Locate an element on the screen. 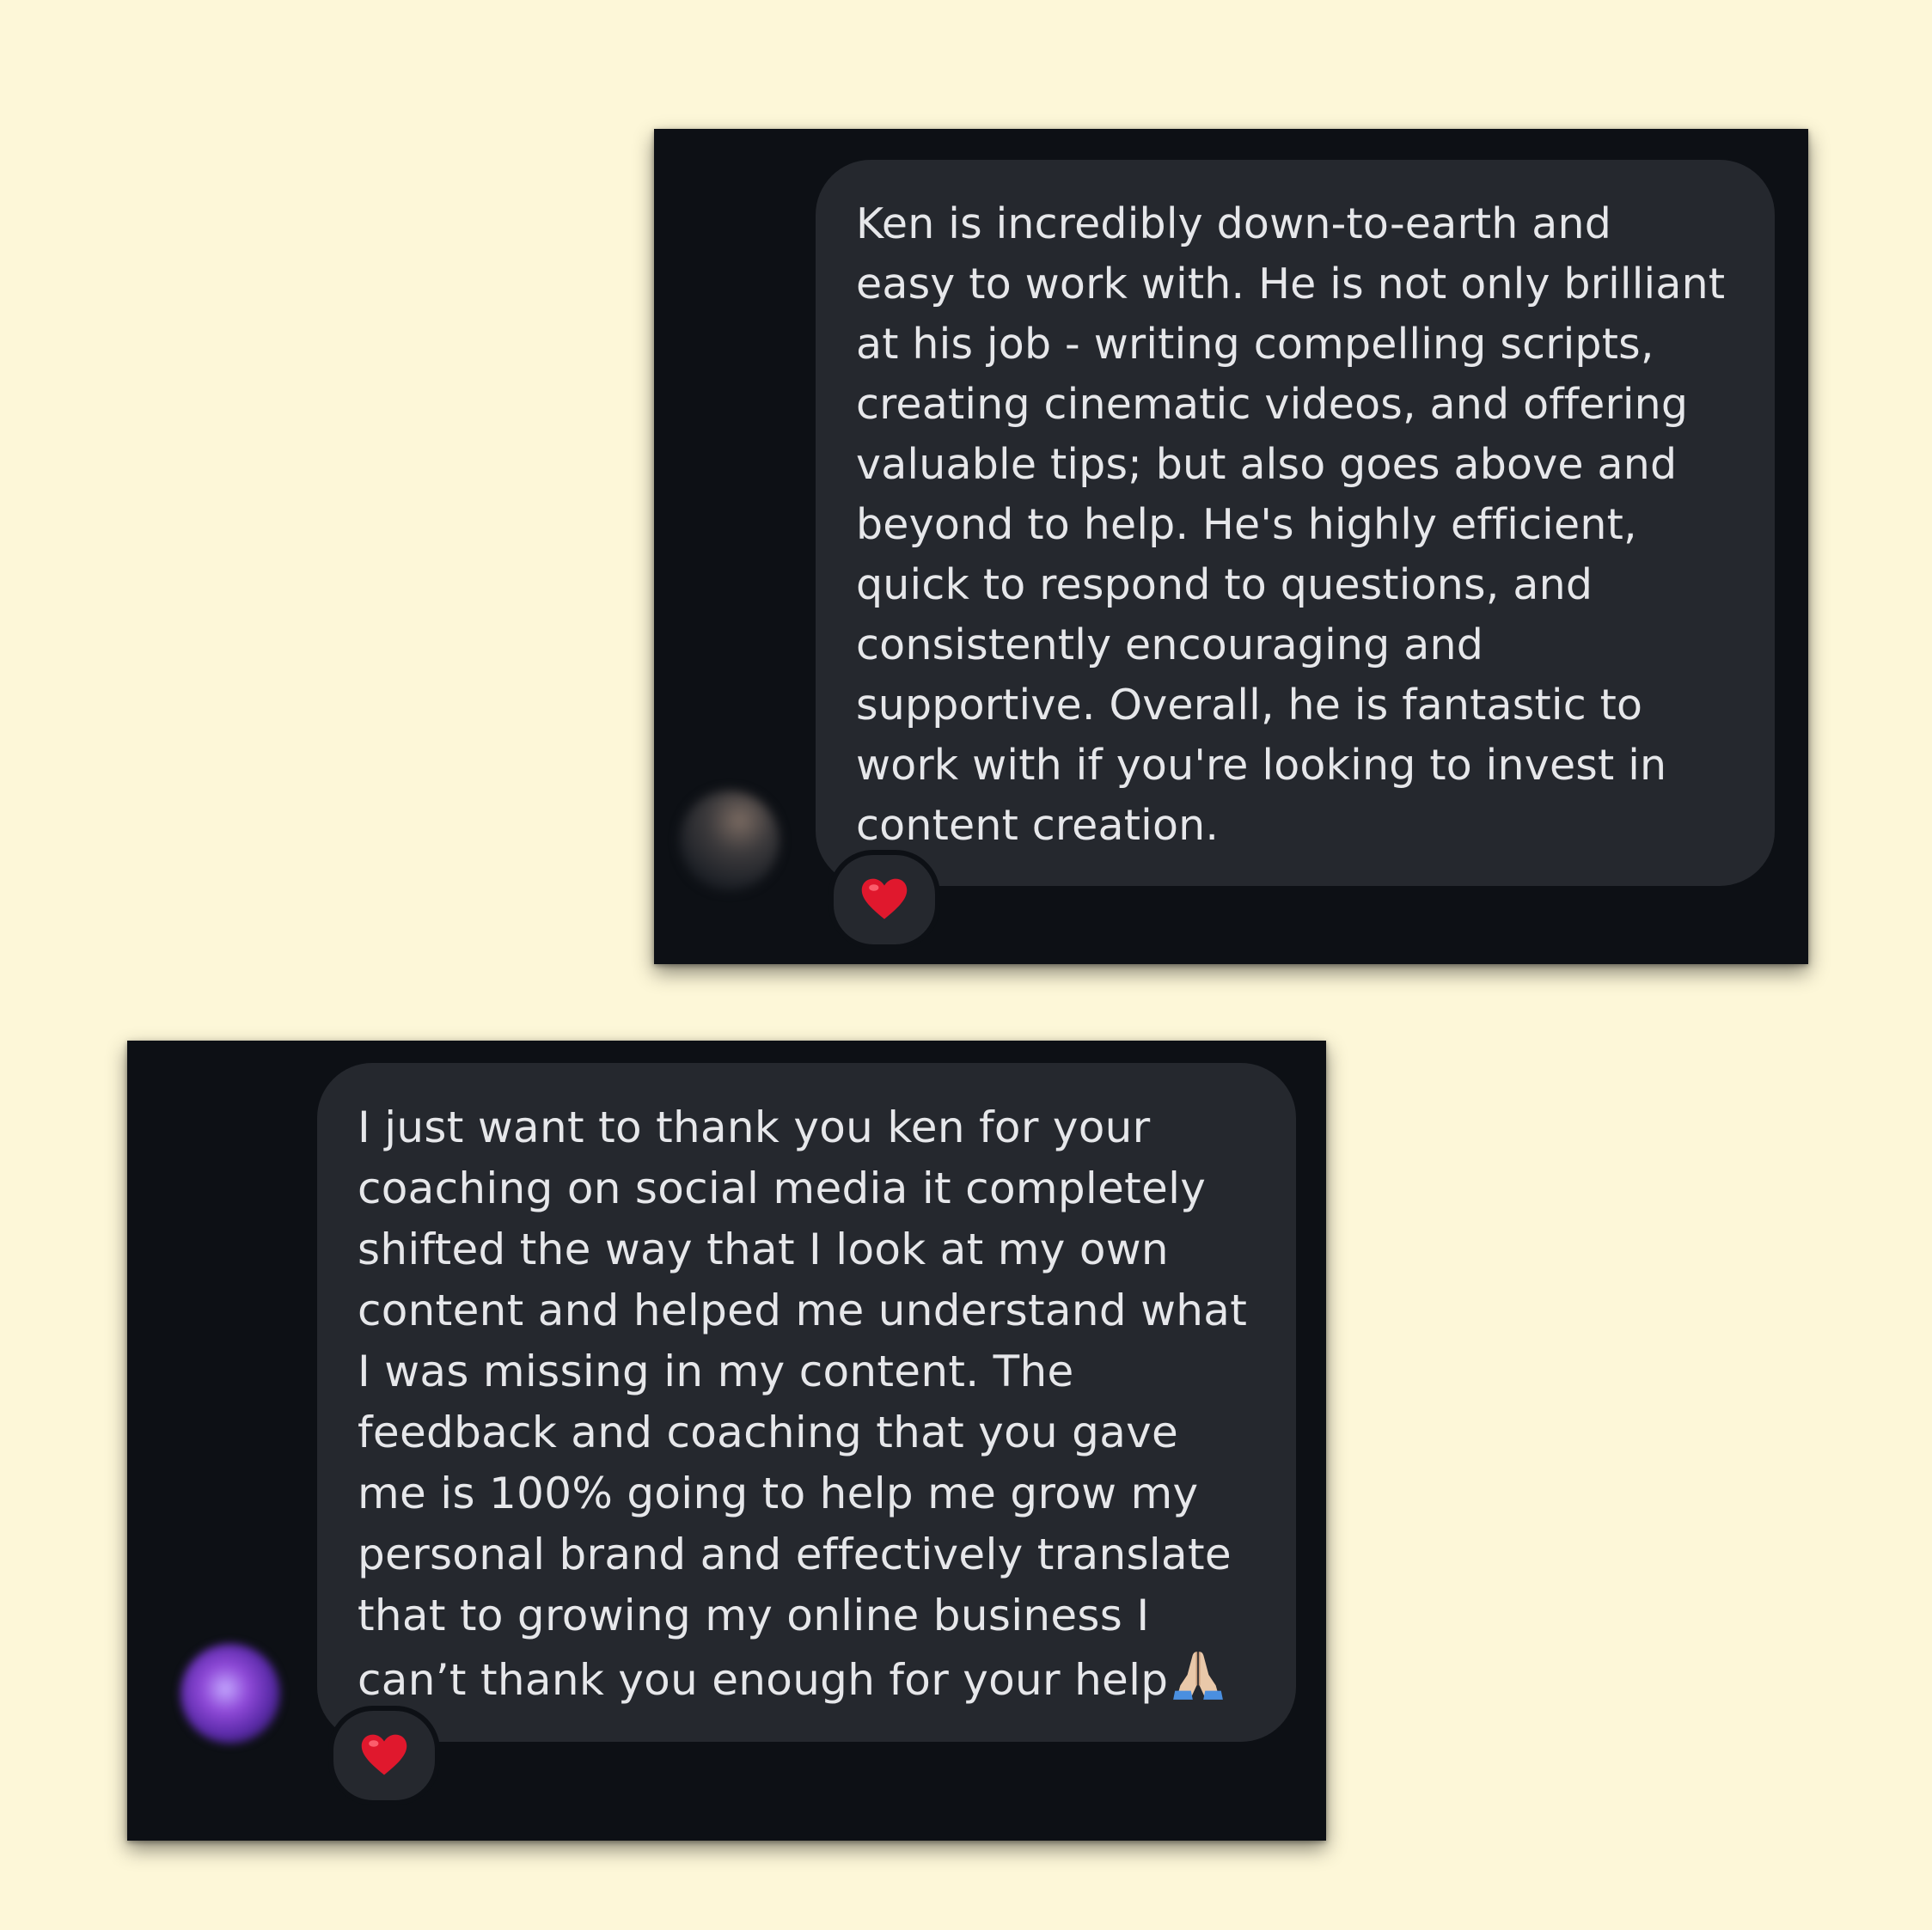 This screenshot has height=1930, width=1932. folded-hands-icon is located at coordinates (1198, 1676).